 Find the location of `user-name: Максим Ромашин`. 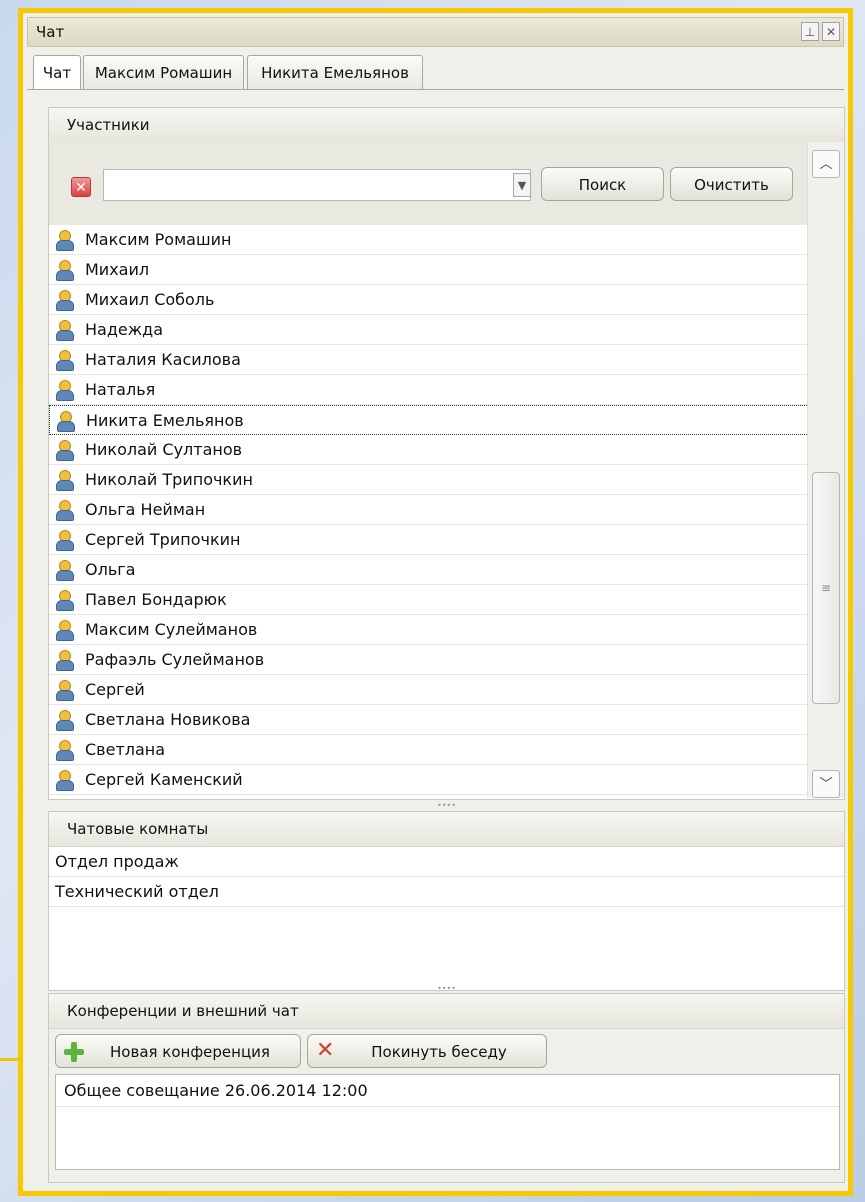

user-name: Максим Ромашин is located at coordinates (158, 239).